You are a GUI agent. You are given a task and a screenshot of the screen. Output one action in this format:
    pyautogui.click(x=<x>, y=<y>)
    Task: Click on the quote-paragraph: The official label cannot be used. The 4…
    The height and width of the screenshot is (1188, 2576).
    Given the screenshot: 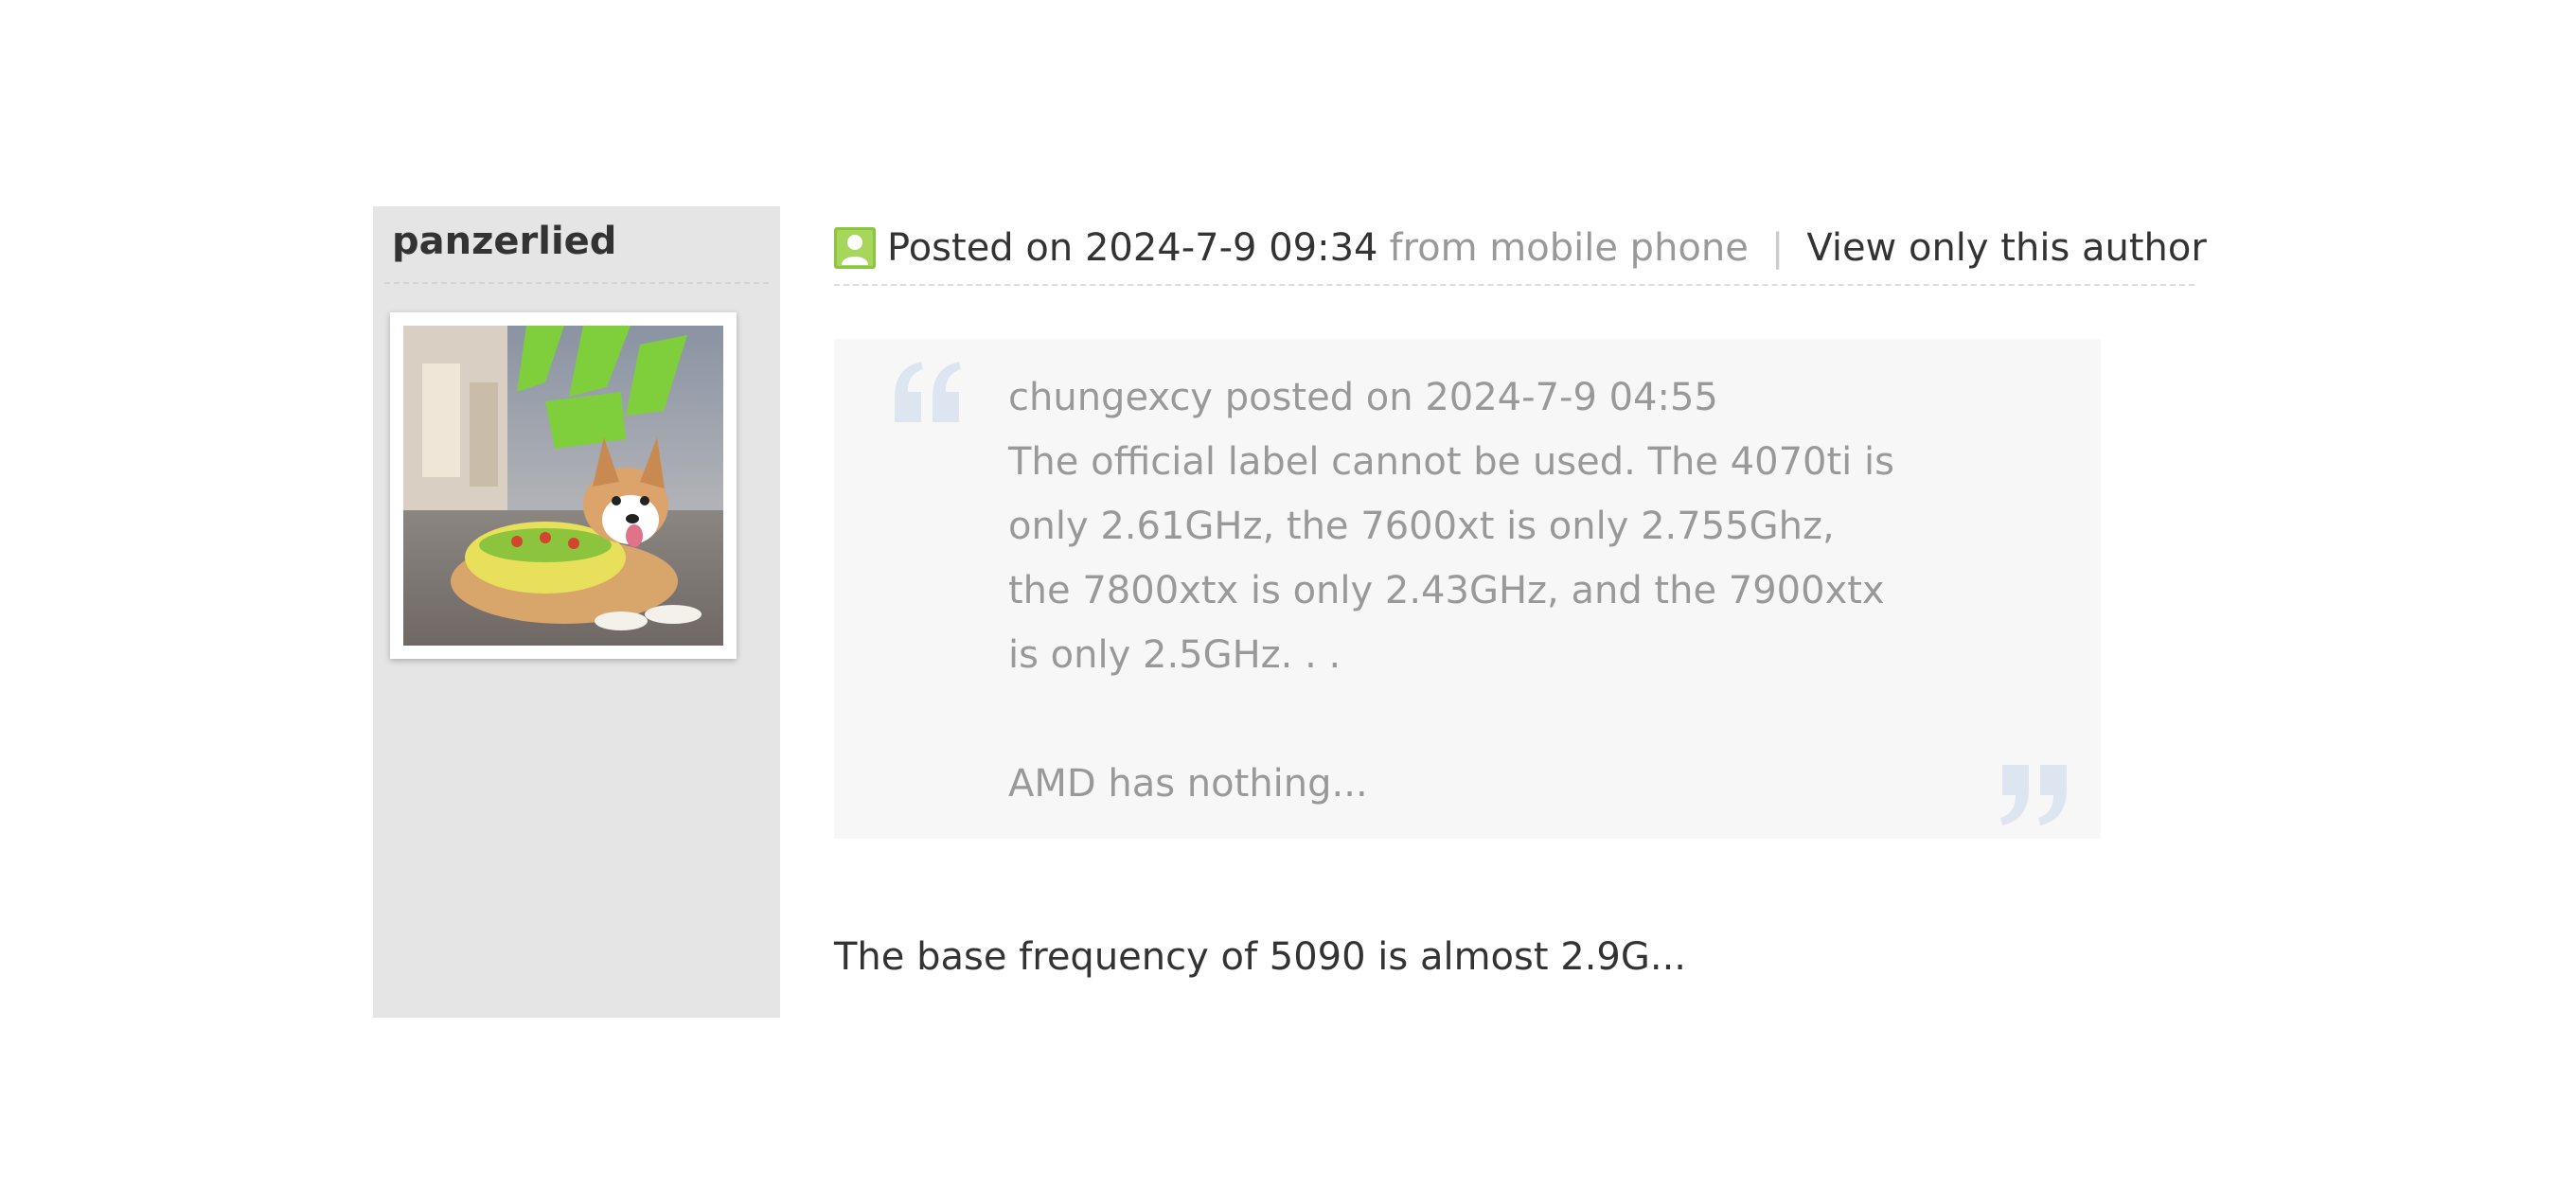 What is the action you would take?
    pyautogui.click(x=1451, y=558)
    